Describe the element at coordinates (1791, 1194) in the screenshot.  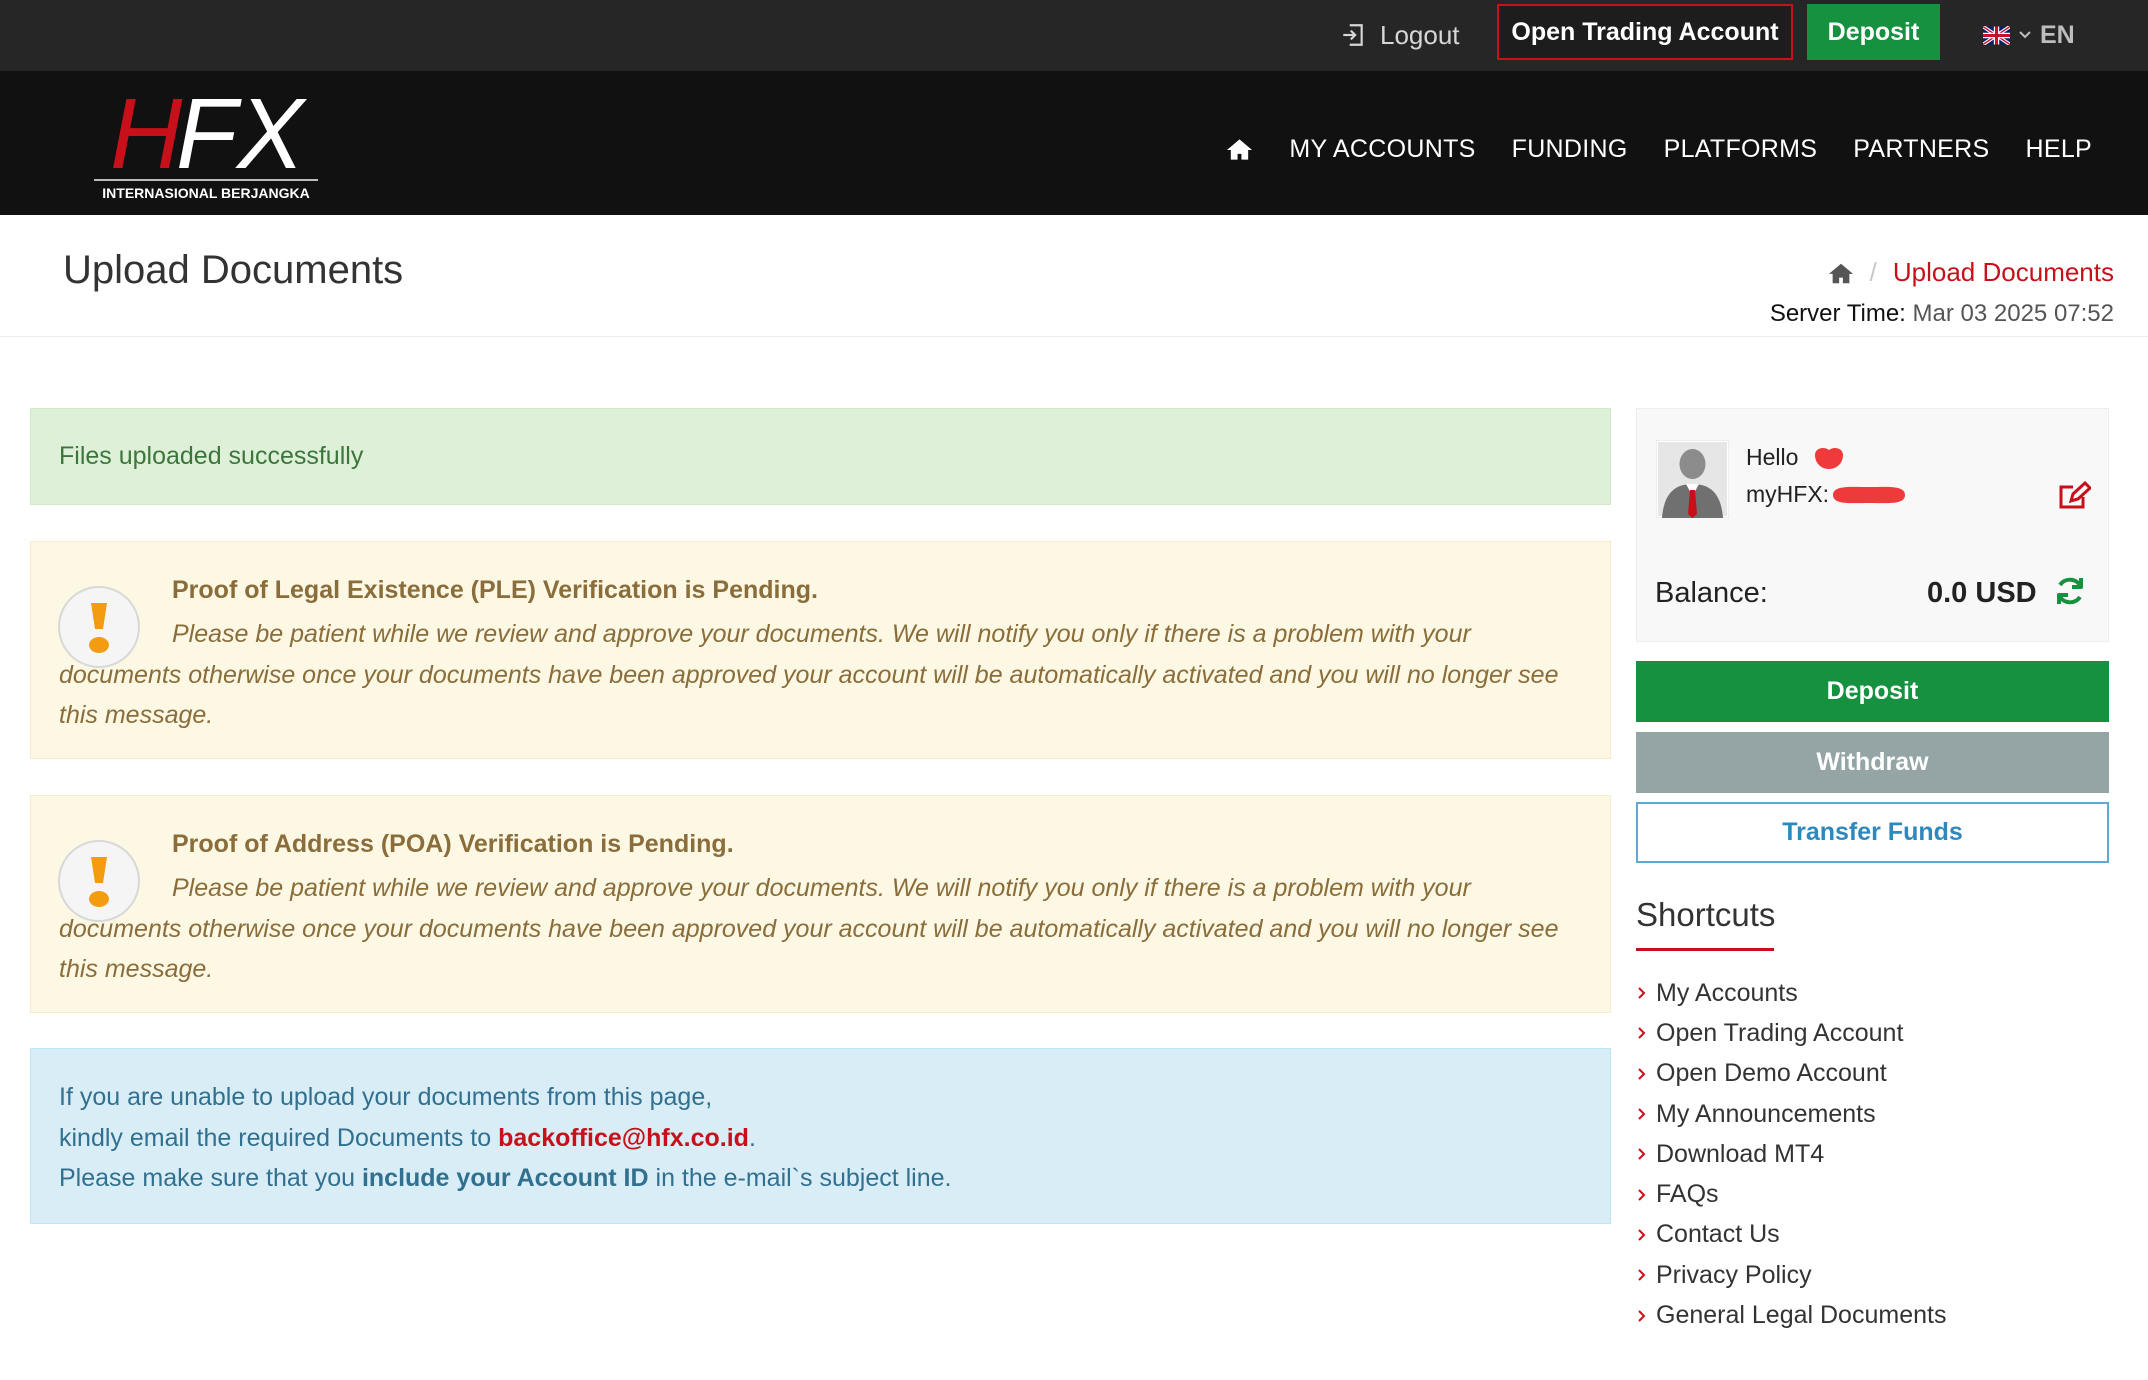
I see `shortcut-faqs: FAQs` at that location.